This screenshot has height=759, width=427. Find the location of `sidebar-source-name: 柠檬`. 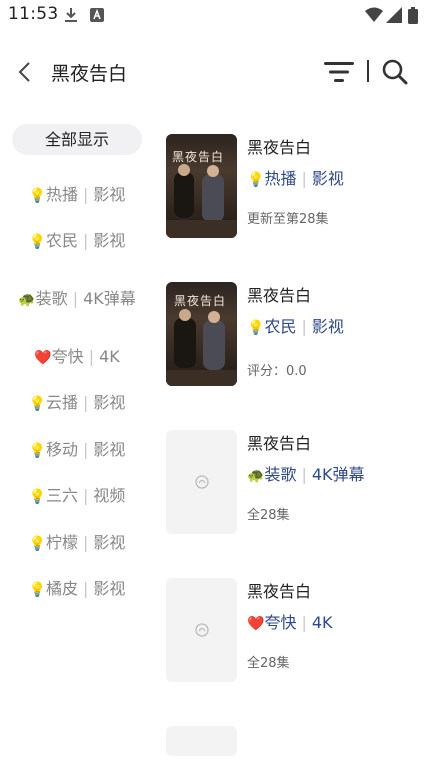

sidebar-source-name: 柠檬 is located at coordinates (62, 542).